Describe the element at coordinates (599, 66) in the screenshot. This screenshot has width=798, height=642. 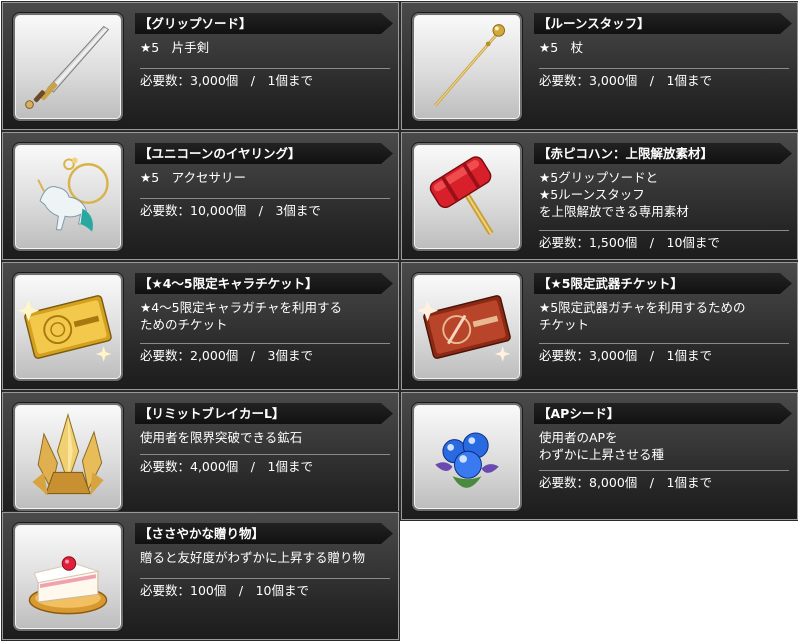
I see `exchange-item-card: 【ルーンスタッフ】 ★5 杖 必要数：3,000個 / 1個まで` at that location.